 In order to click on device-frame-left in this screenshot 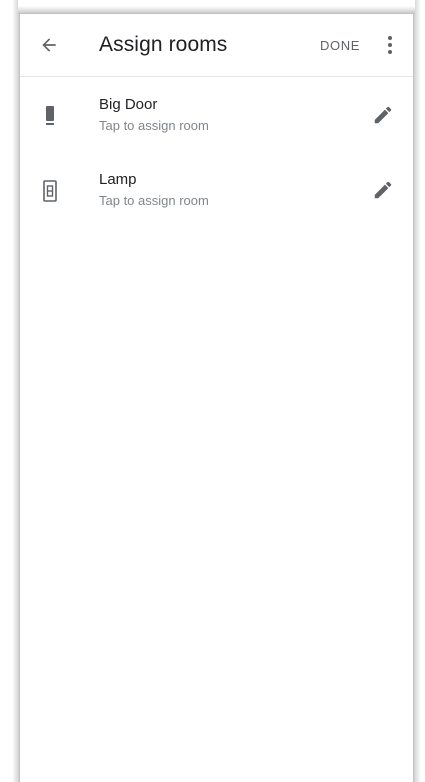, I will do `click(10, 391)`.